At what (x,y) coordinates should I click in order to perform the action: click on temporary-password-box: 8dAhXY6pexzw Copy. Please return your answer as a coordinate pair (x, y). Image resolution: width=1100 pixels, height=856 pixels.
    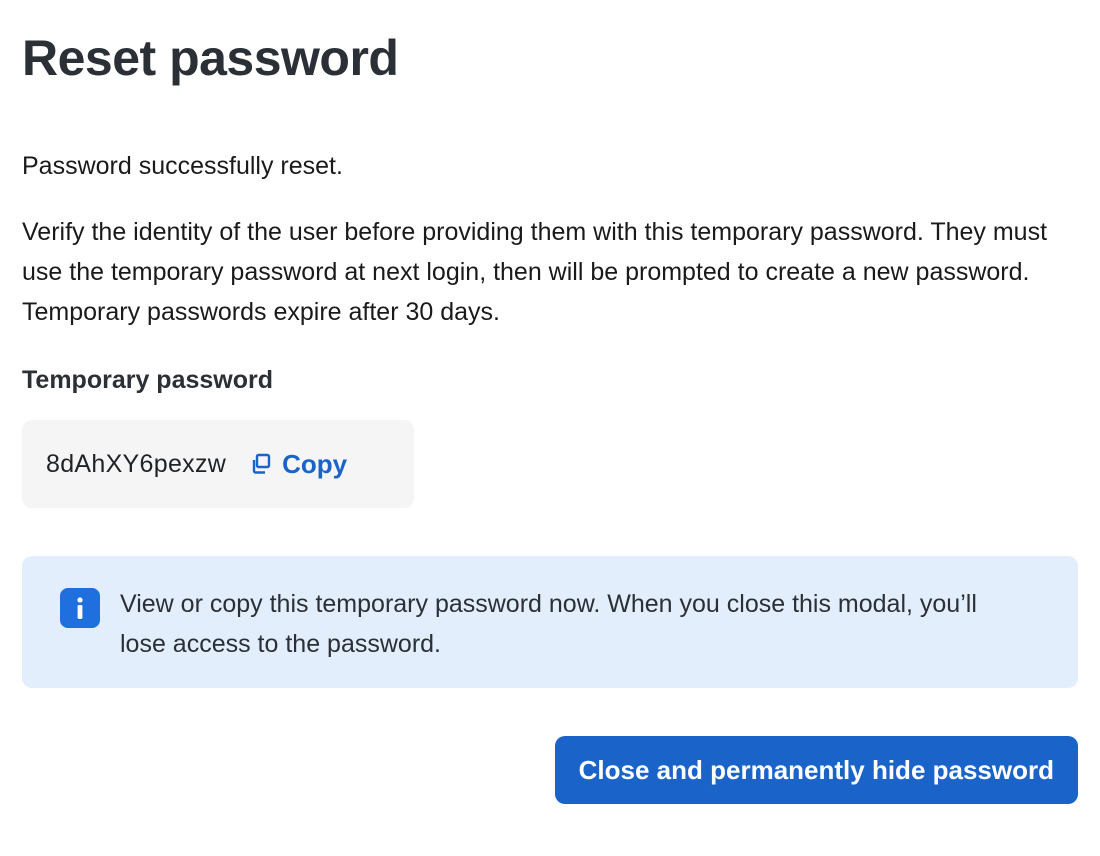
    Looking at the image, I should click on (218, 464).